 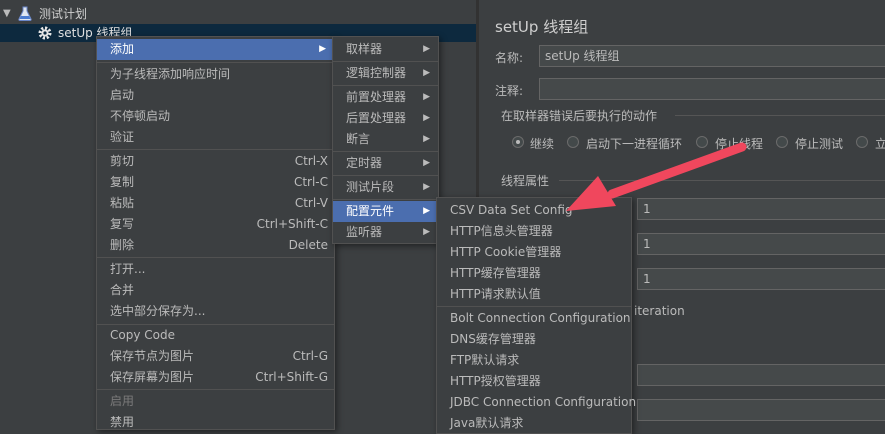 What do you see at coordinates (534, 339) in the screenshot?
I see `config-item-dns-cache-manager: DNS缓存管理器` at bounding box center [534, 339].